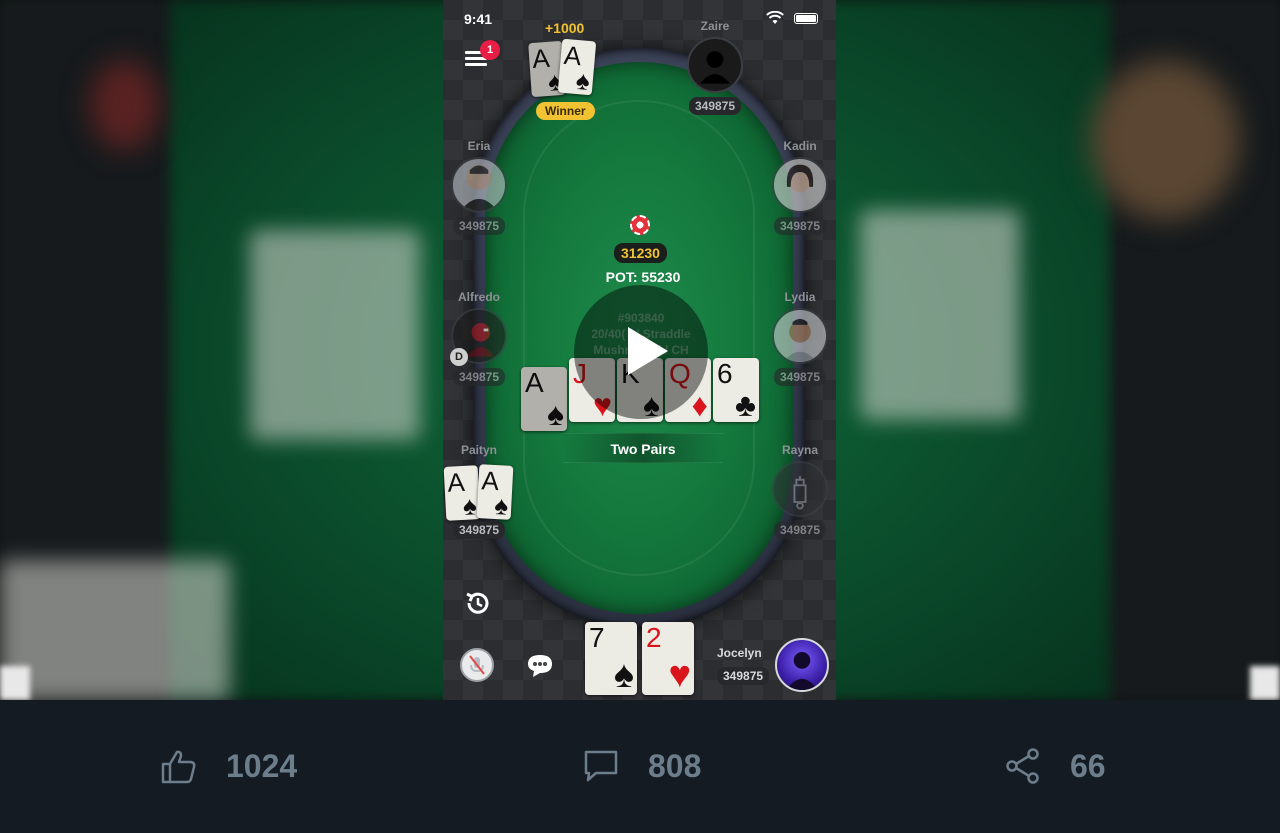 Image resolution: width=1280 pixels, height=833 pixels. Describe the element at coordinates (800, 146) in the screenshot. I see `player-name: Kadin` at that location.